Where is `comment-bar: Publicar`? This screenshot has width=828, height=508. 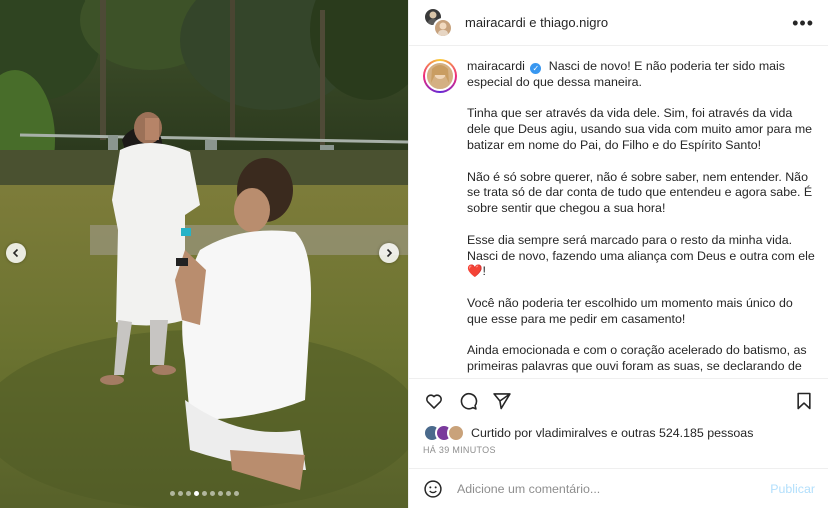
comment-bar: Publicar is located at coordinates (618, 488).